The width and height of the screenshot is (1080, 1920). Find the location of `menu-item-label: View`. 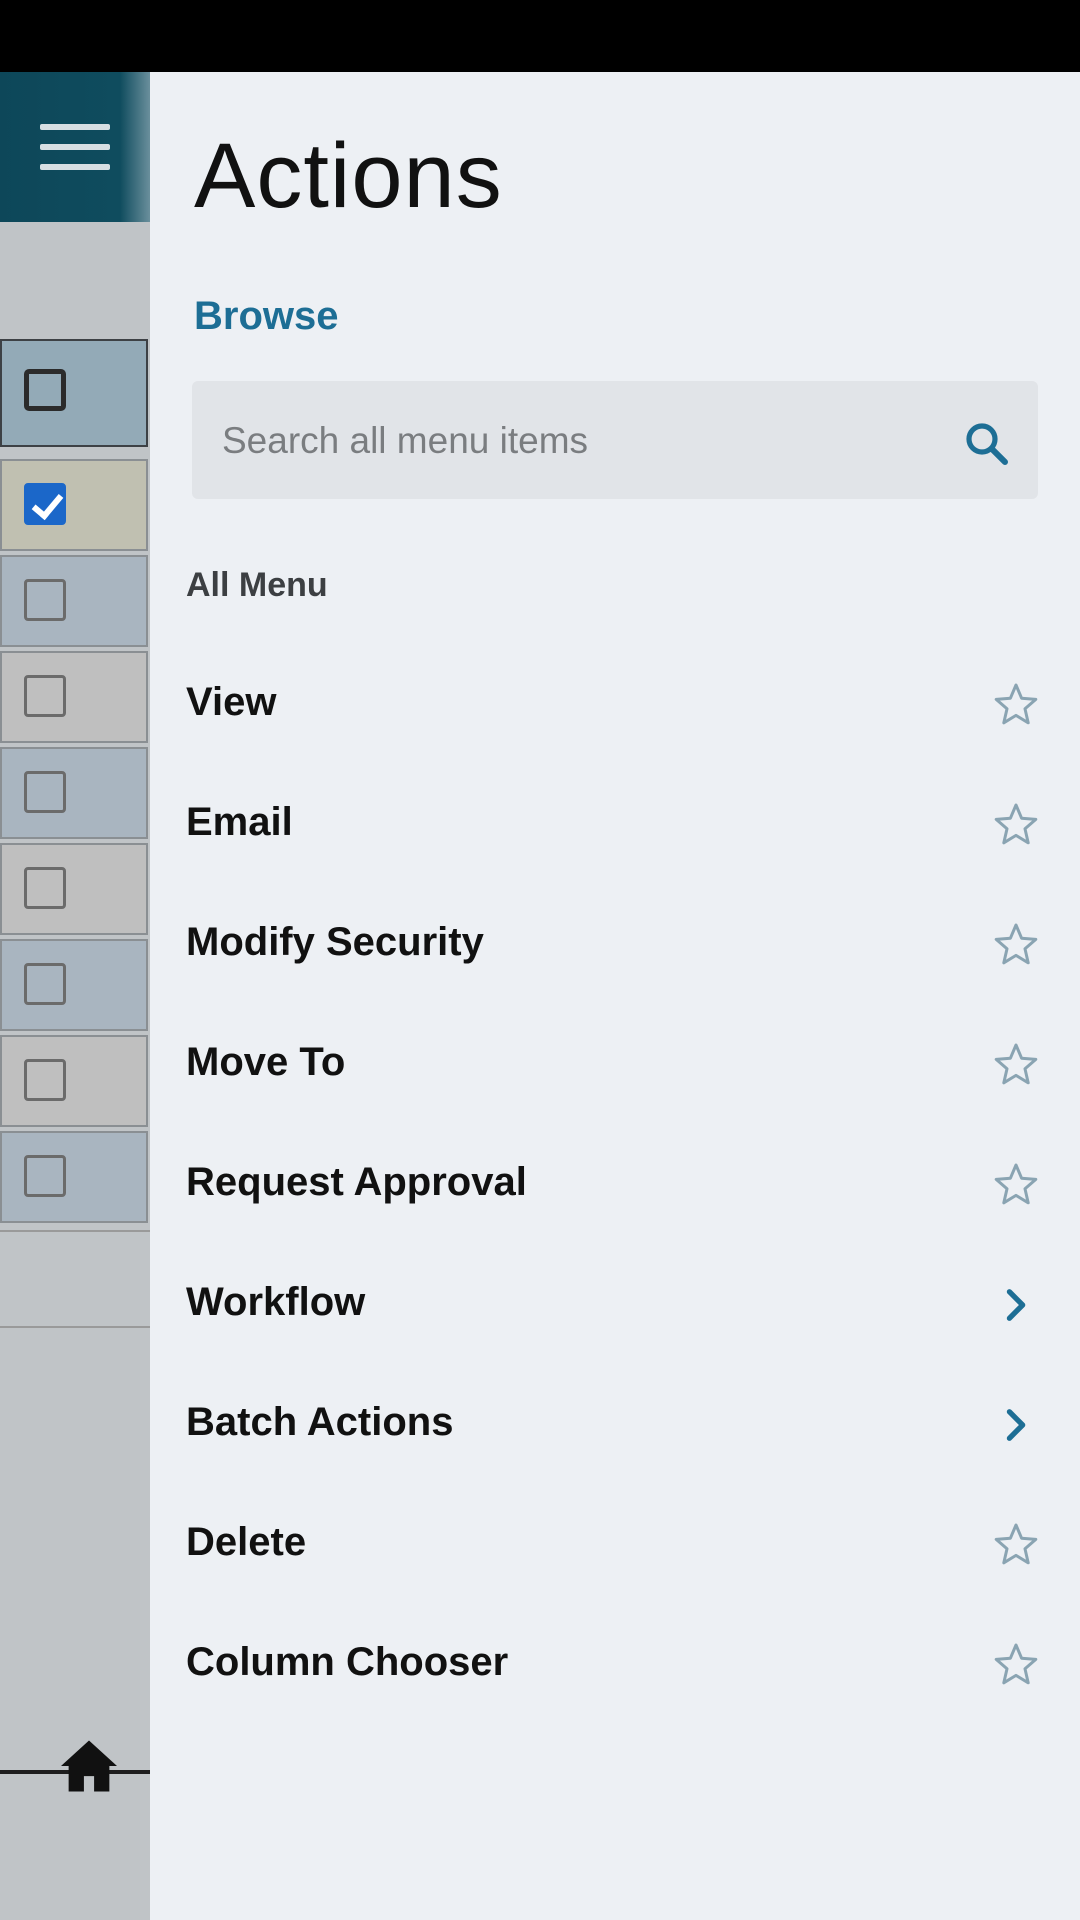

menu-item-label: View is located at coordinates (231, 702).